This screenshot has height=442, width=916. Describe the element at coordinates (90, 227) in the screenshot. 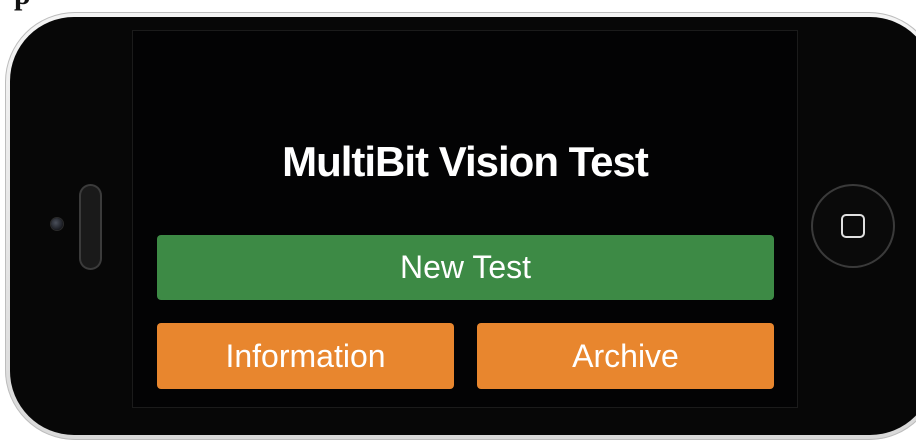

I see `speaker-grille` at that location.